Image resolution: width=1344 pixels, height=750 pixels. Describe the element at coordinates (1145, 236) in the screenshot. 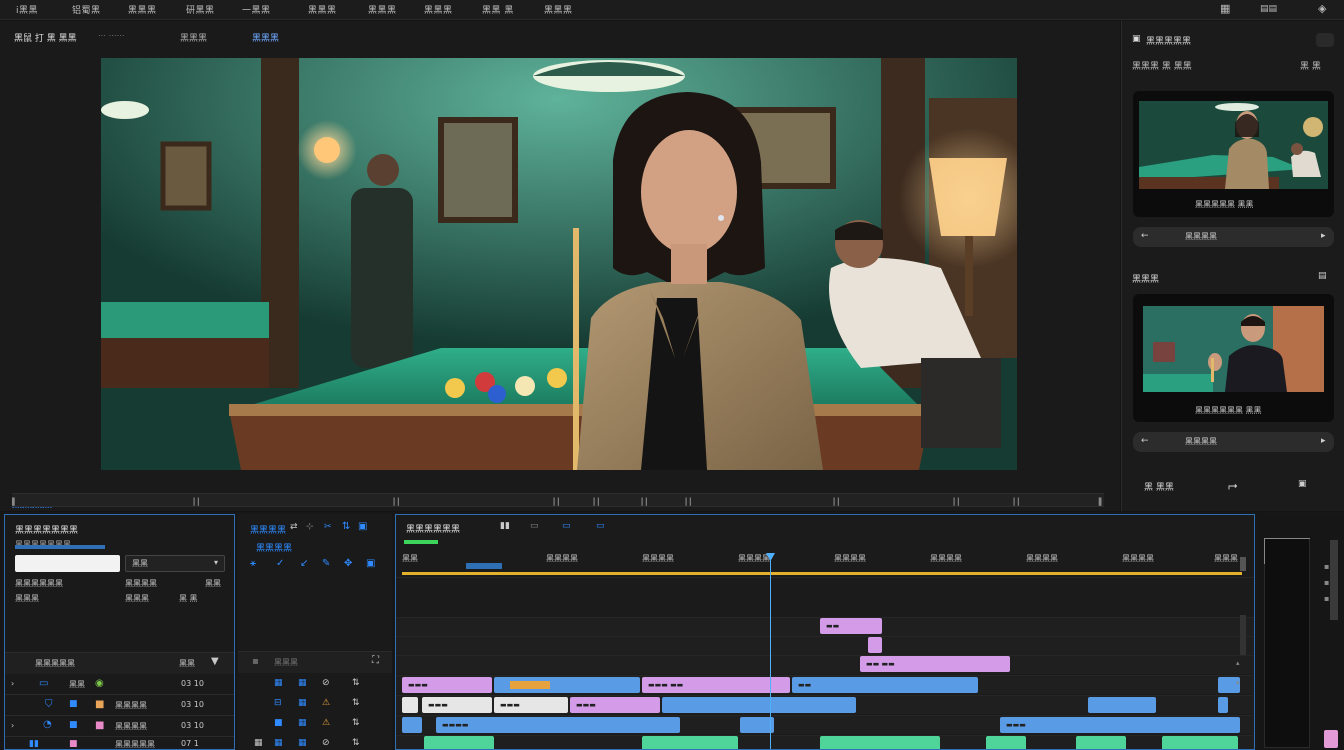

I see `prev-arrow-icon: ←` at that location.